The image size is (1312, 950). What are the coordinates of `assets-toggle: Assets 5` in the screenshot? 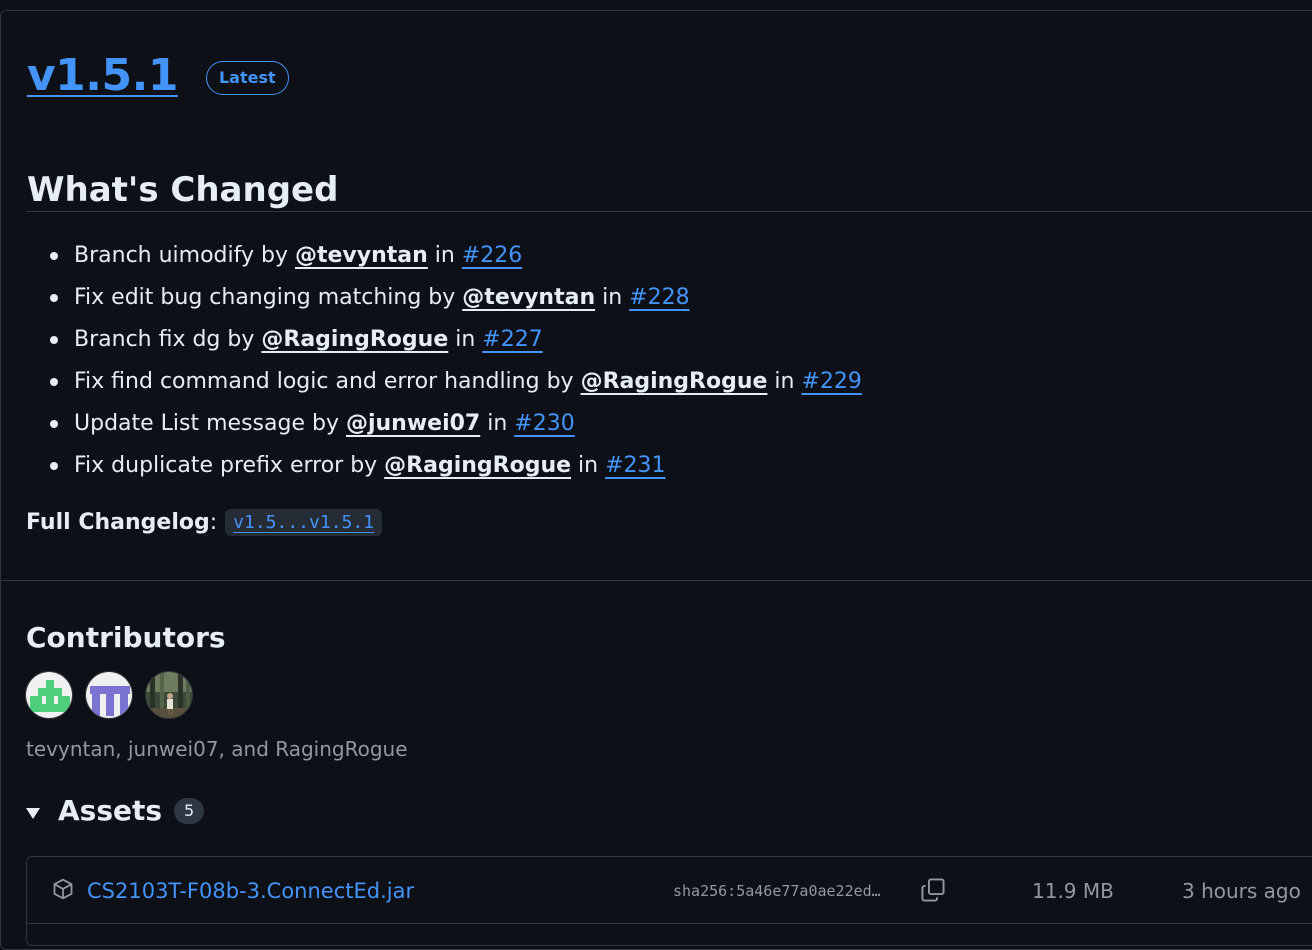 It's located at (115, 811).